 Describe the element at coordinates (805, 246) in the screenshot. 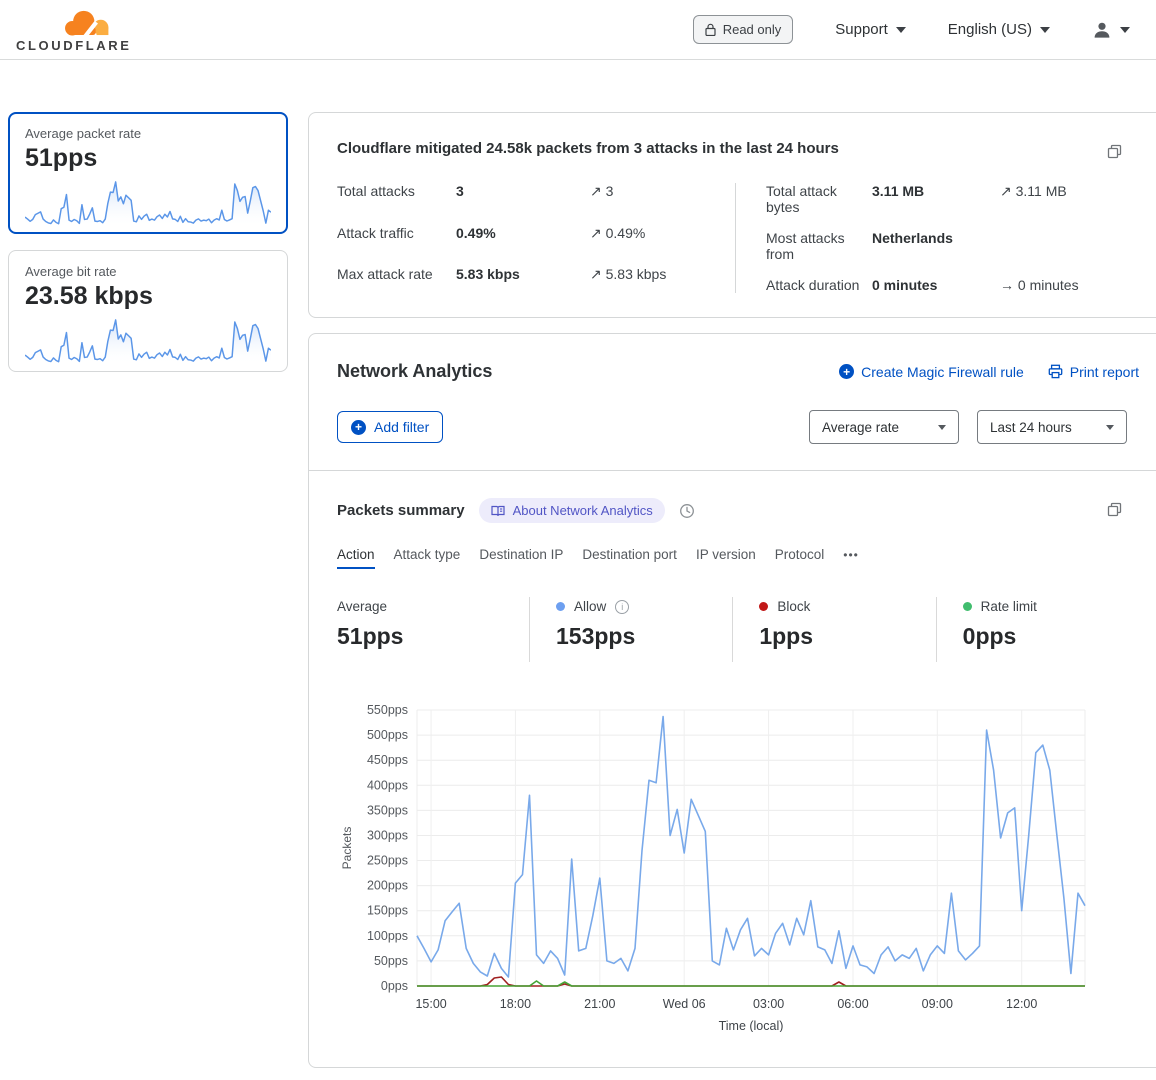

I see `summary-stat-label: Most attacks from` at that location.